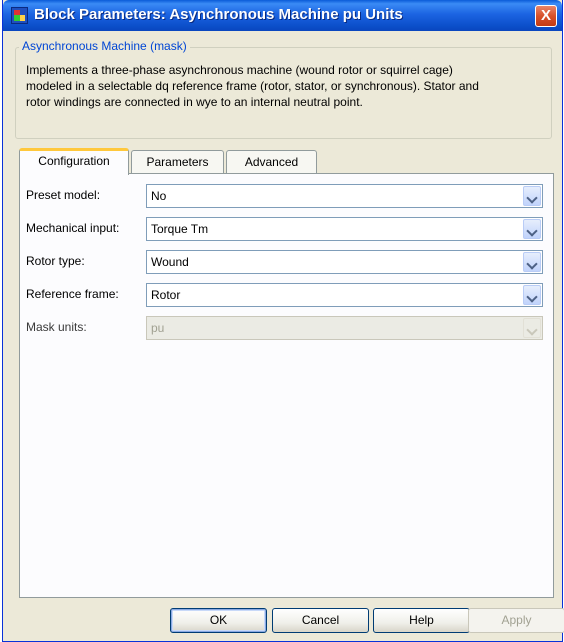  I want to click on rotor-type-value: Wound, so click(170, 262).